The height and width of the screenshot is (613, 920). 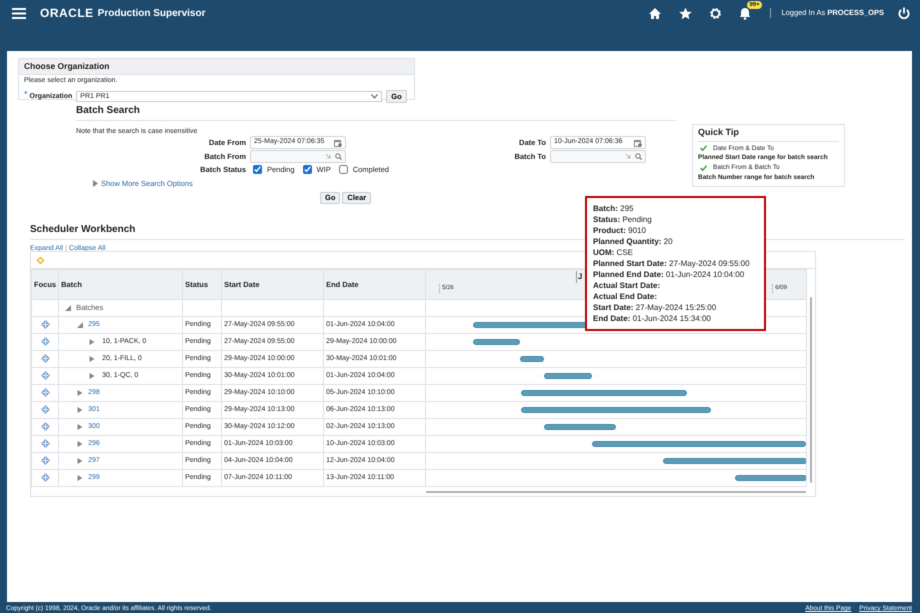 What do you see at coordinates (216, 67) in the screenshot?
I see `section-header: Choose Organization` at bounding box center [216, 67].